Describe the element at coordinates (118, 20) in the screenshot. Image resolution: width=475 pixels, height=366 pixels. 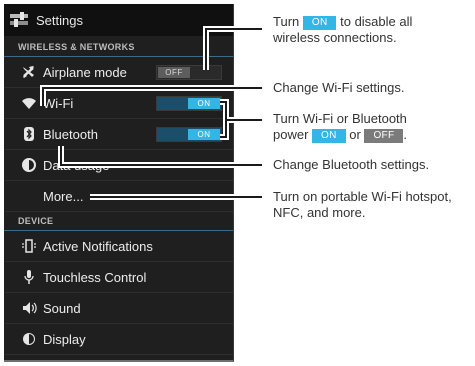
I see `action-bar: Settings` at that location.